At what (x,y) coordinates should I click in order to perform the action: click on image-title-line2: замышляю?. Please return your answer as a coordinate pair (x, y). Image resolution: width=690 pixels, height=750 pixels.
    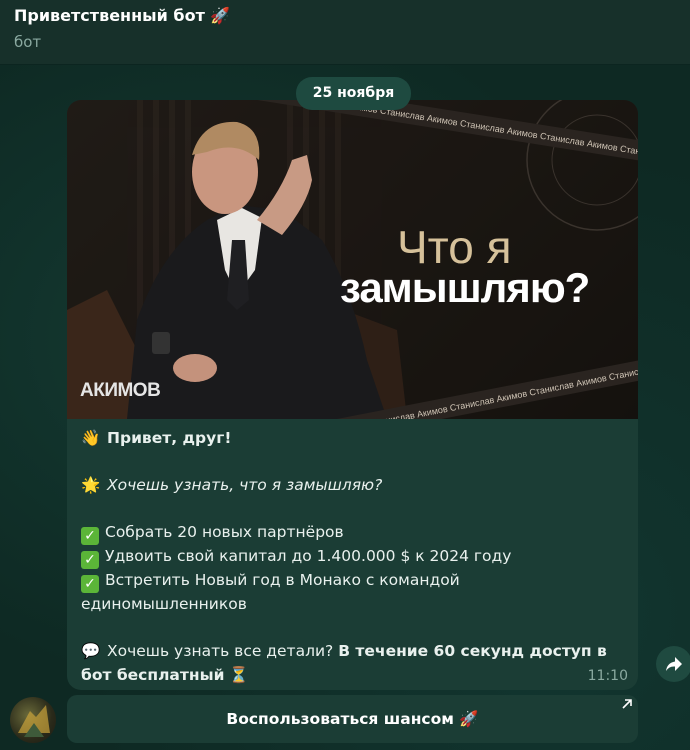
    Looking at the image, I should click on (465, 287).